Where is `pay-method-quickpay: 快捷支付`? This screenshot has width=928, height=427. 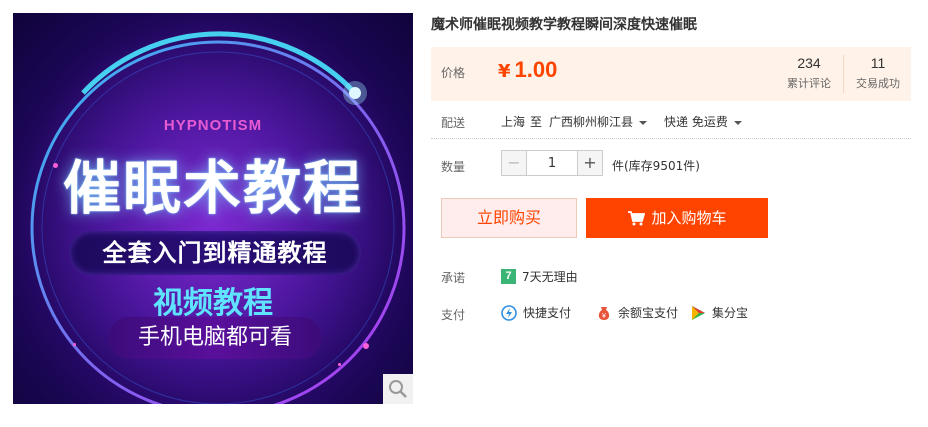
pay-method-quickpay: 快捷支付 is located at coordinates (536, 312).